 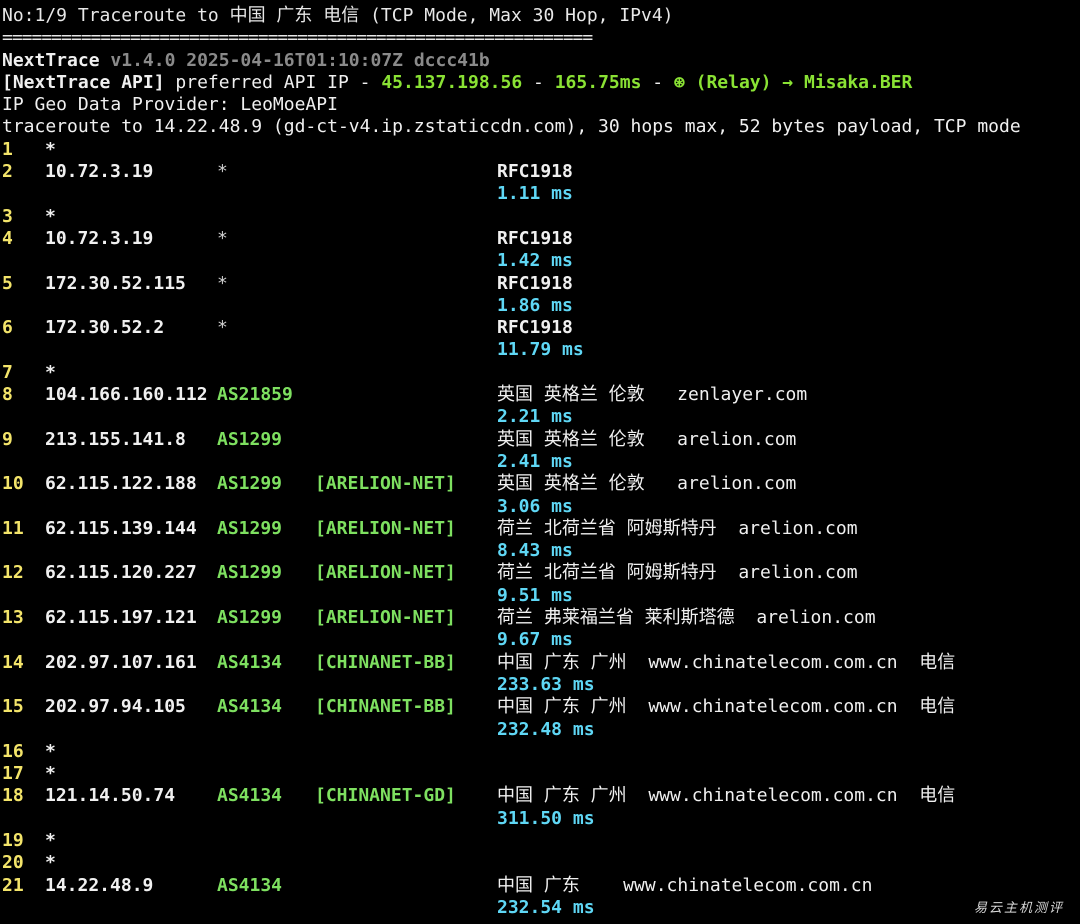 I want to click on hop-ip: 172.30.52.2, so click(x=105, y=328).